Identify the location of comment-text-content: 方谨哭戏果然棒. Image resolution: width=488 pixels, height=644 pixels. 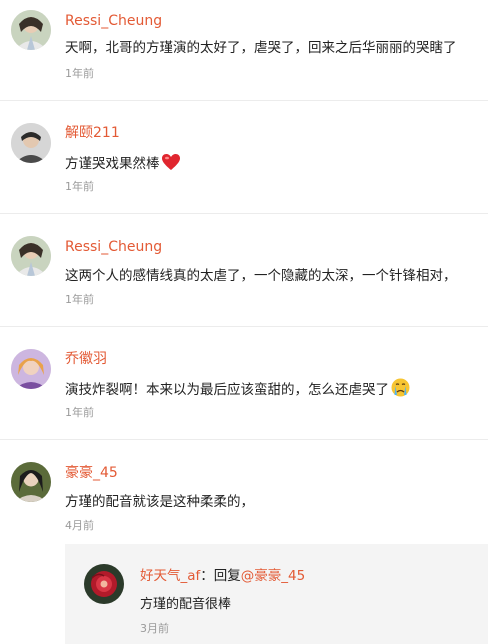
(112, 164).